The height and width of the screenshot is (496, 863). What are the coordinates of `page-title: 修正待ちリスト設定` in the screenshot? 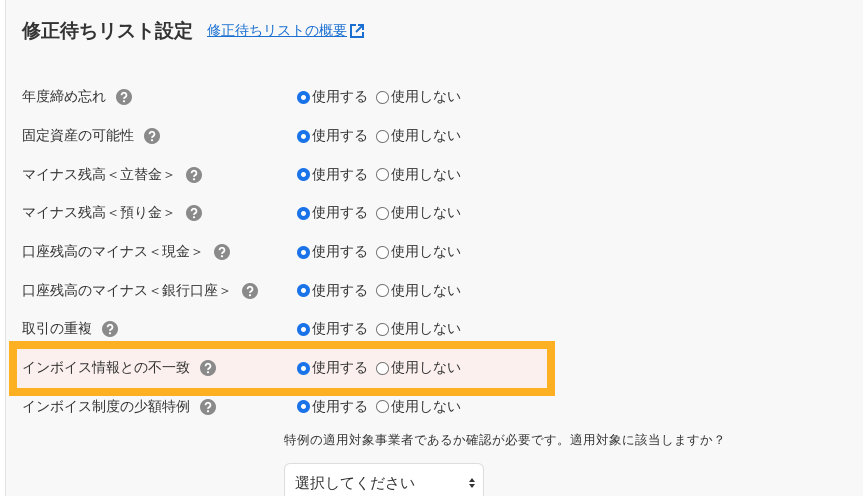 It's located at (107, 31).